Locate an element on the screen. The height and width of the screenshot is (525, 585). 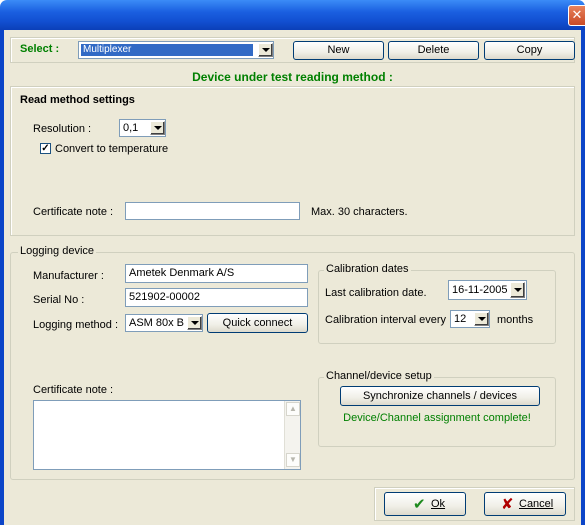
read-cert-note-label: Certificate note : is located at coordinates (73, 212).